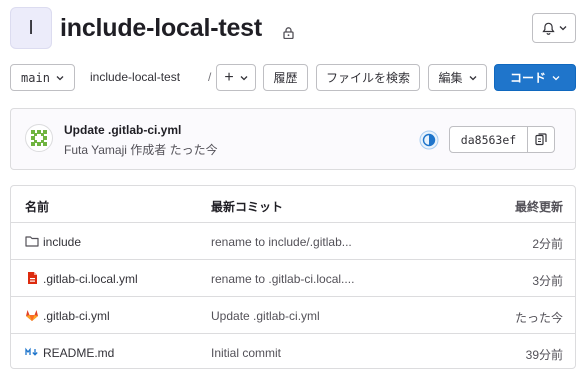 This screenshot has width=586, height=371. What do you see at coordinates (135, 77) in the screenshot?
I see `breadcrumb-project: include-local-test` at bounding box center [135, 77].